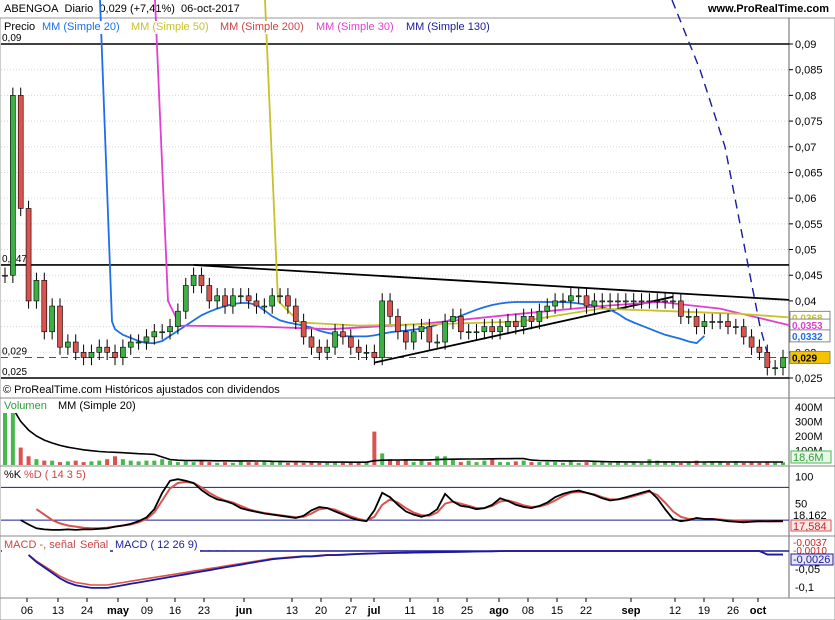 The image size is (835, 620). Describe the element at coordinates (118, 611) in the screenshot. I see `x-tick-label: may` at that location.